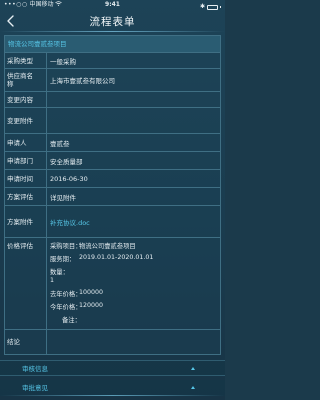  What do you see at coordinates (35, 388) in the screenshot?
I see `section-label: 审批意见` at bounding box center [35, 388].